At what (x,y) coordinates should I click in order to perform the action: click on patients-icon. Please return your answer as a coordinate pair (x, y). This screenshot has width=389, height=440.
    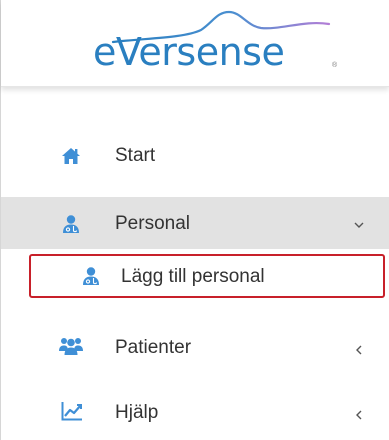
    Looking at the image, I should click on (71, 346).